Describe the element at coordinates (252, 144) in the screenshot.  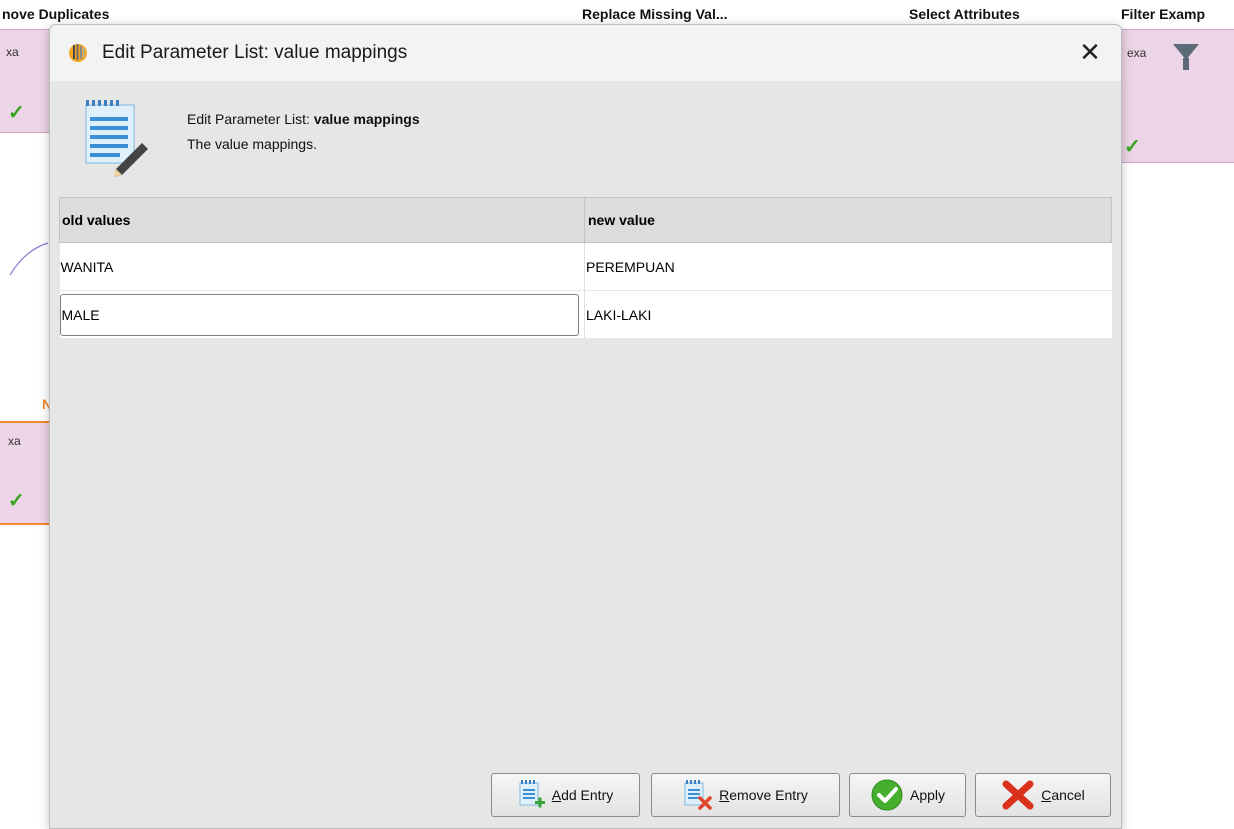
I see `header-description: The value mappings.` at that location.